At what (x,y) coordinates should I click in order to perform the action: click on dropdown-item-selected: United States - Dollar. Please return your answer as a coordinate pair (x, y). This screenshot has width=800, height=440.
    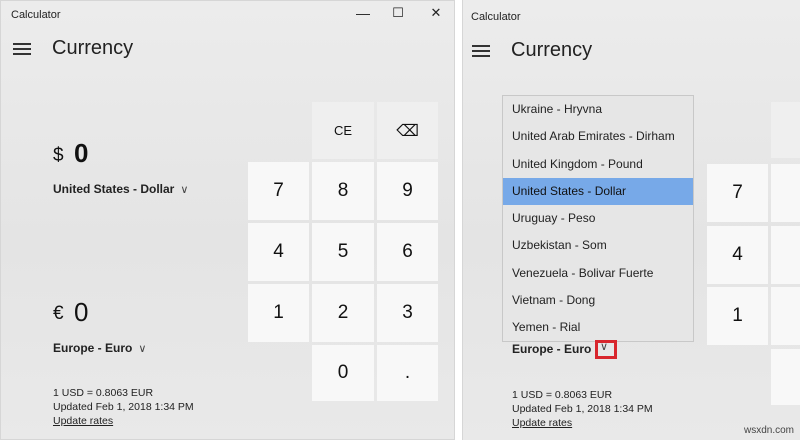
    Looking at the image, I should click on (598, 191).